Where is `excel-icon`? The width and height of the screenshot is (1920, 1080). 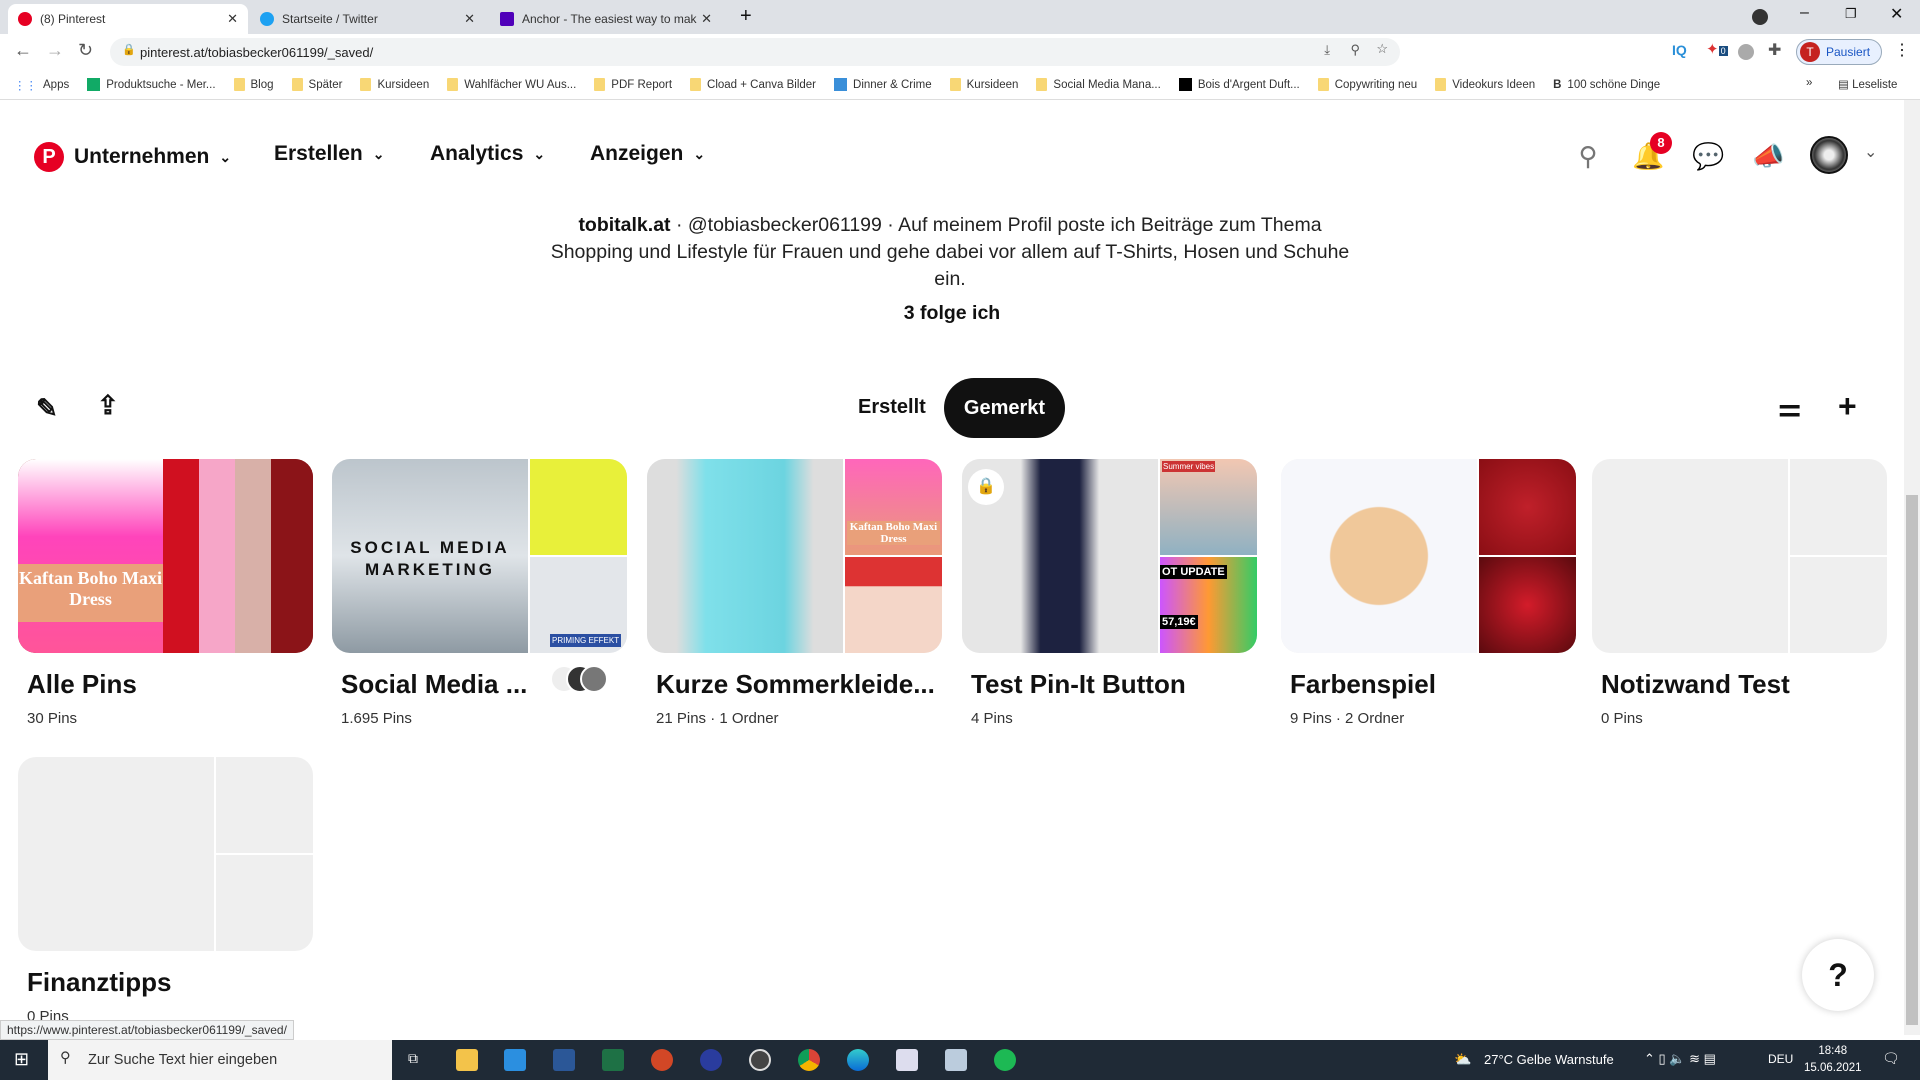
excel-icon is located at coordinates (613, 1060).